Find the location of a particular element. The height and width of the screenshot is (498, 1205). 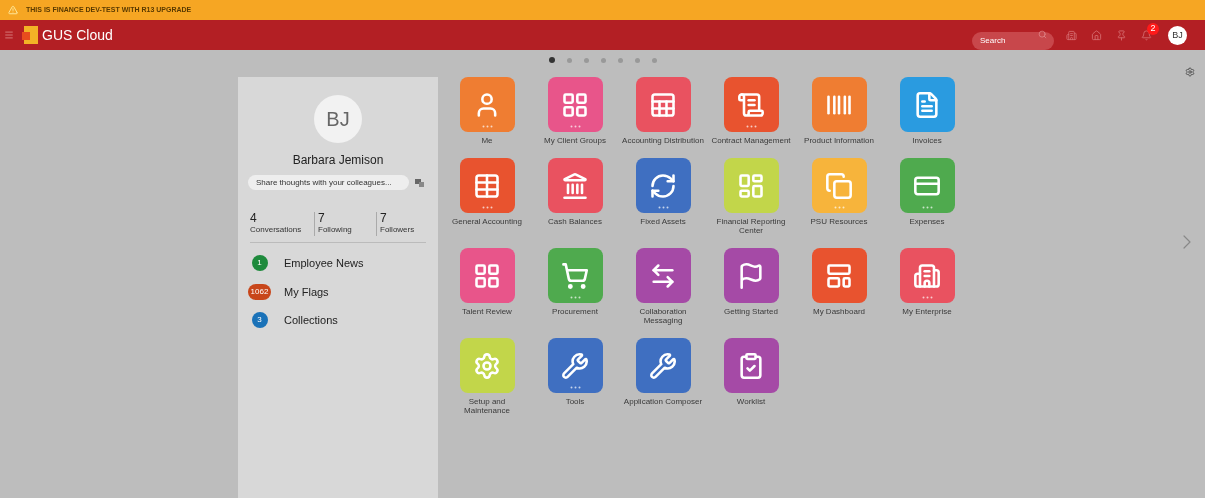

home-icon is located at coordinates (1096, 35).